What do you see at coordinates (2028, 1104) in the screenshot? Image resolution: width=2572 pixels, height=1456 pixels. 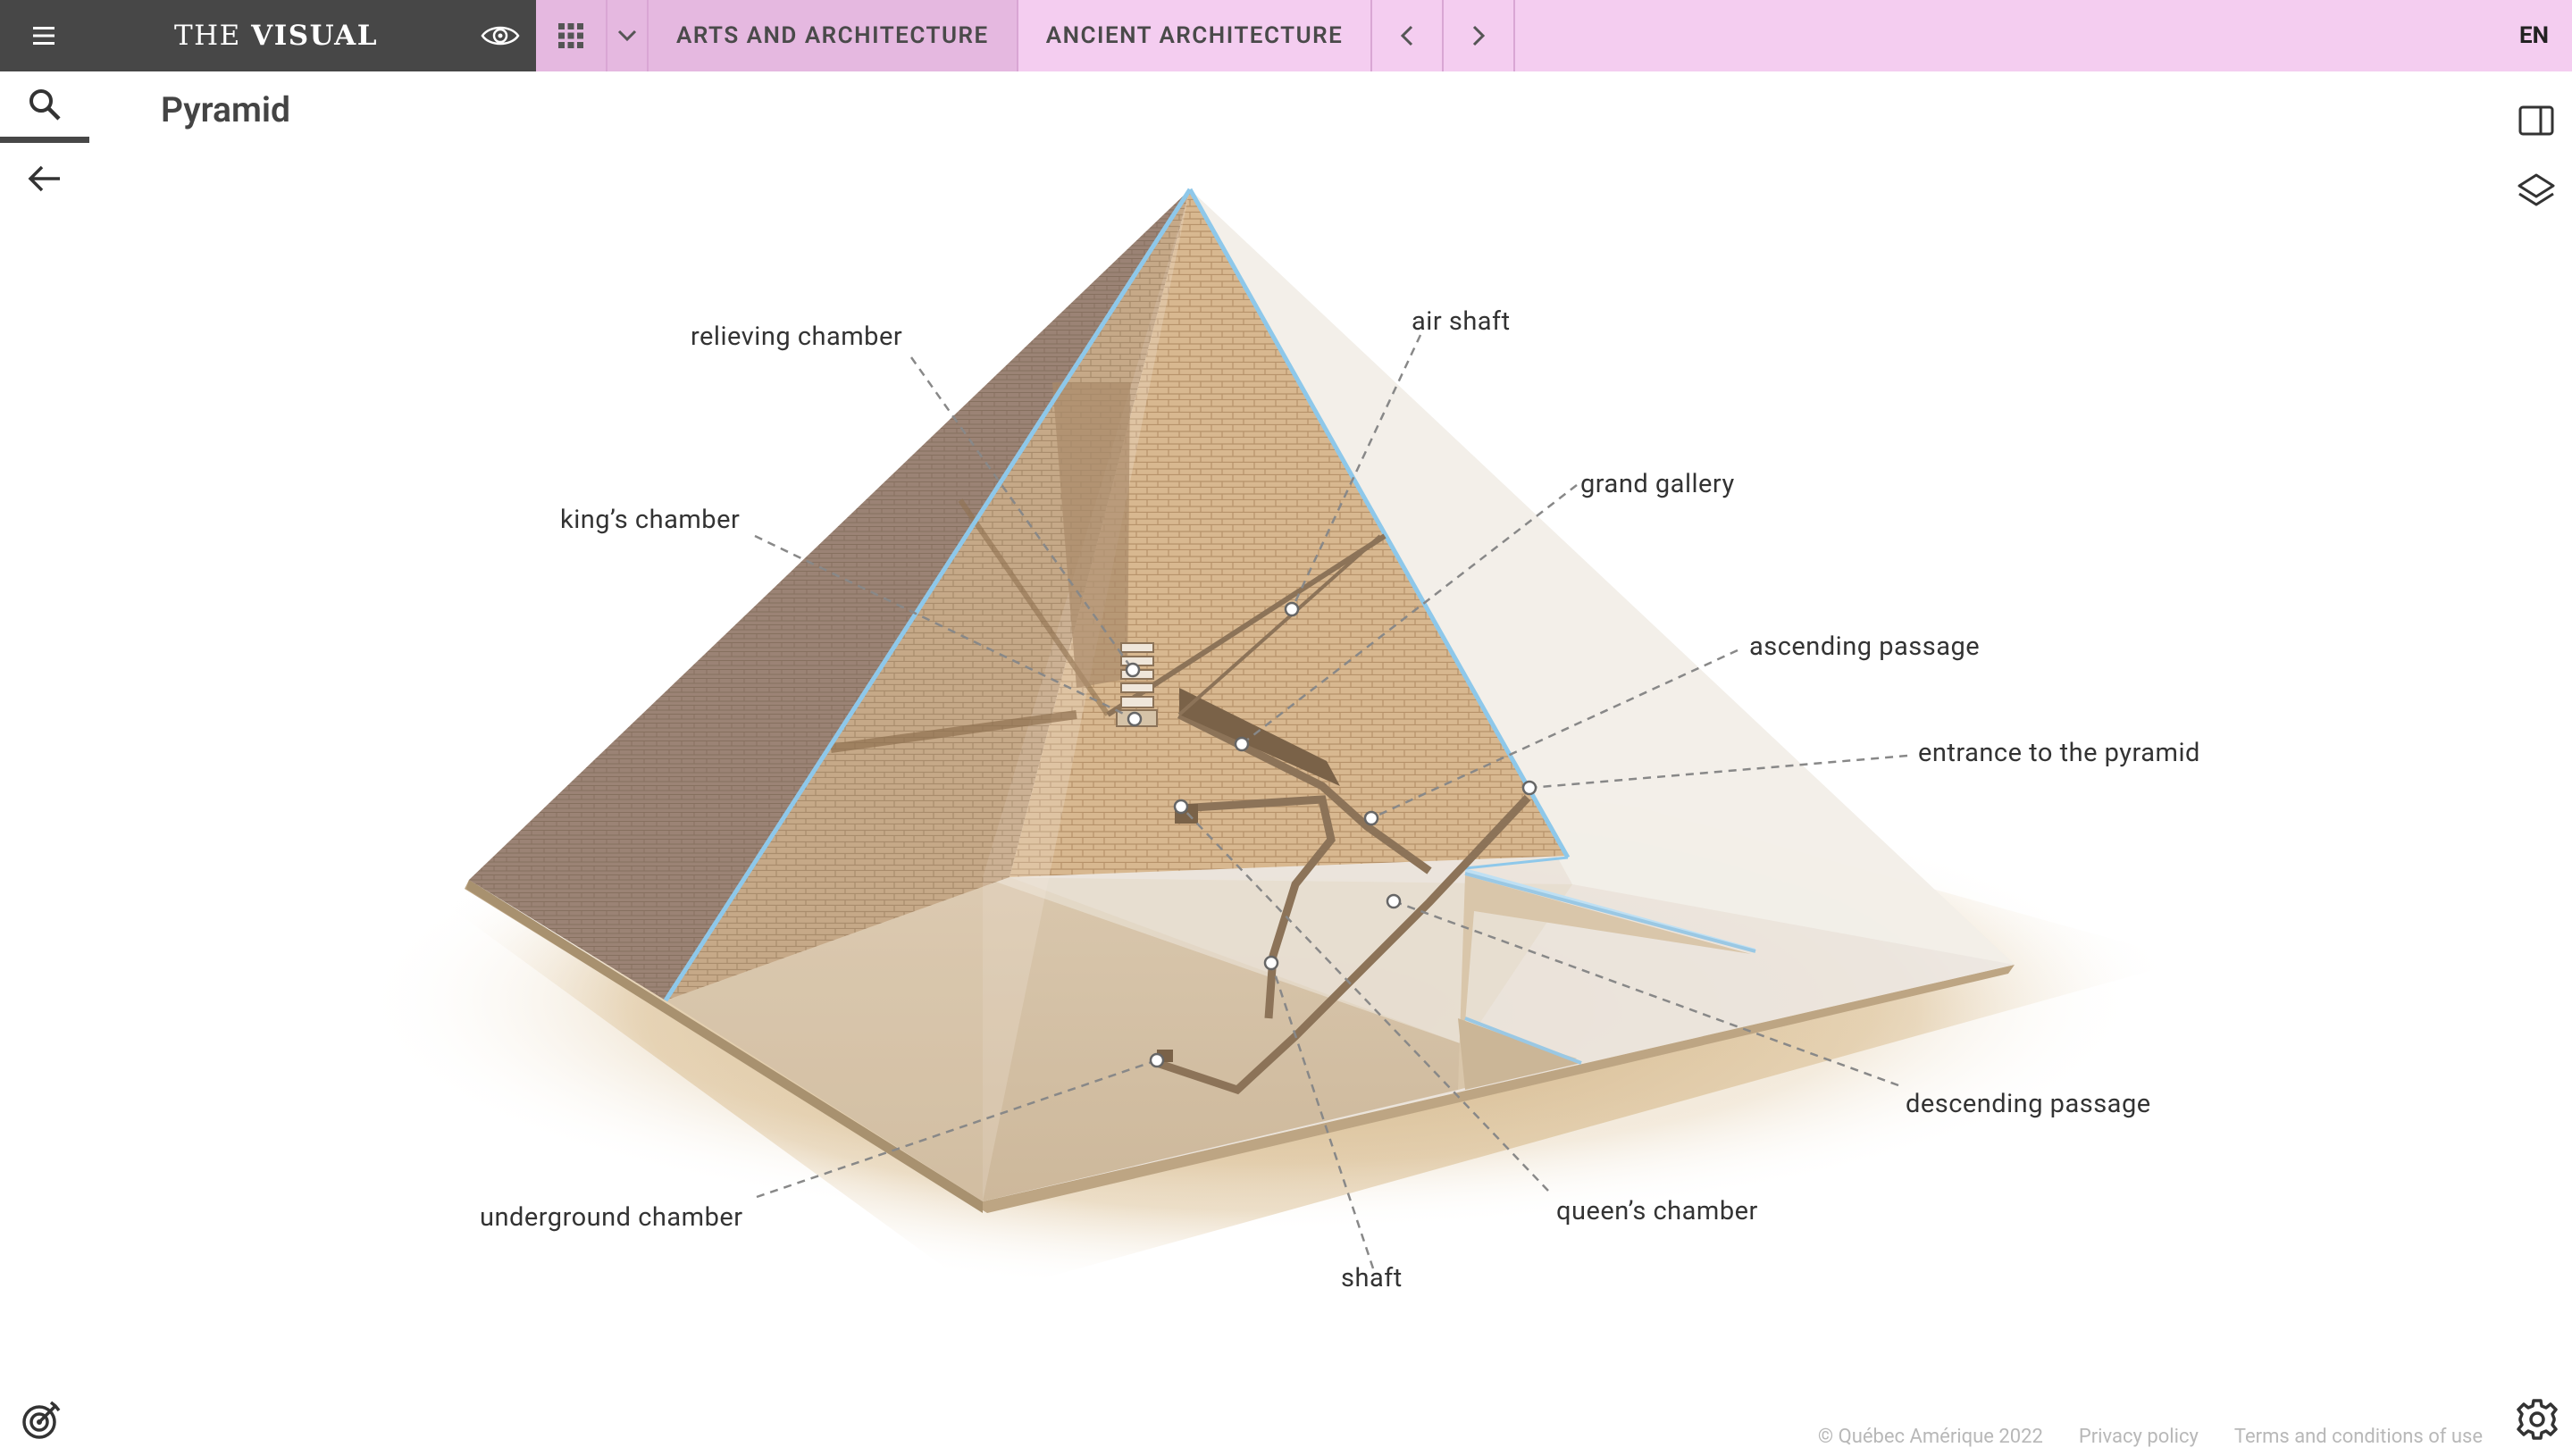 I see `label-descending-passage: descending passage` at bounding box center [2028, 1104].